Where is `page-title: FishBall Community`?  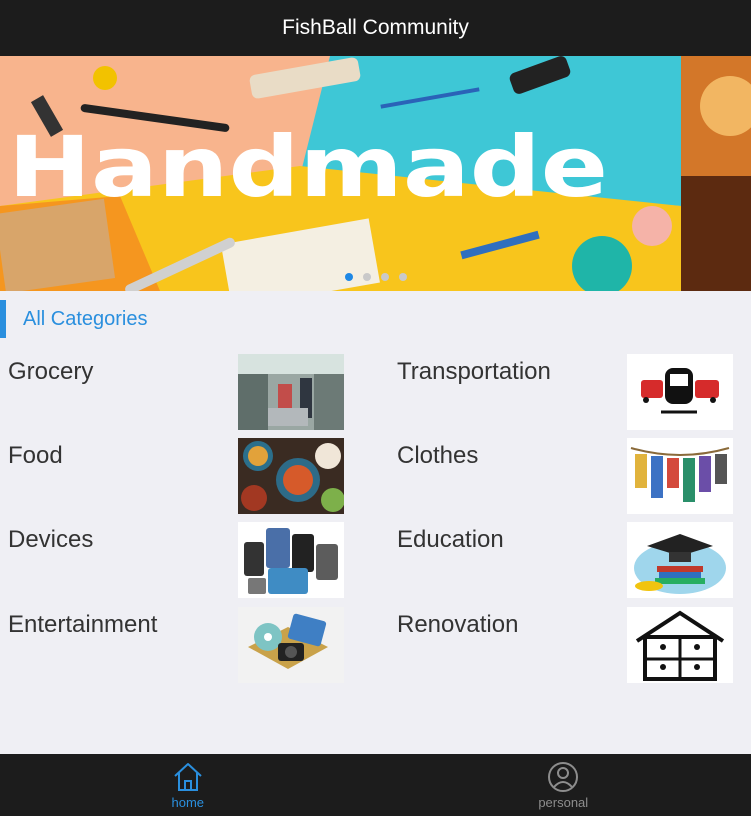
page-title: FishBall Community is located at coordinates (375, 27).